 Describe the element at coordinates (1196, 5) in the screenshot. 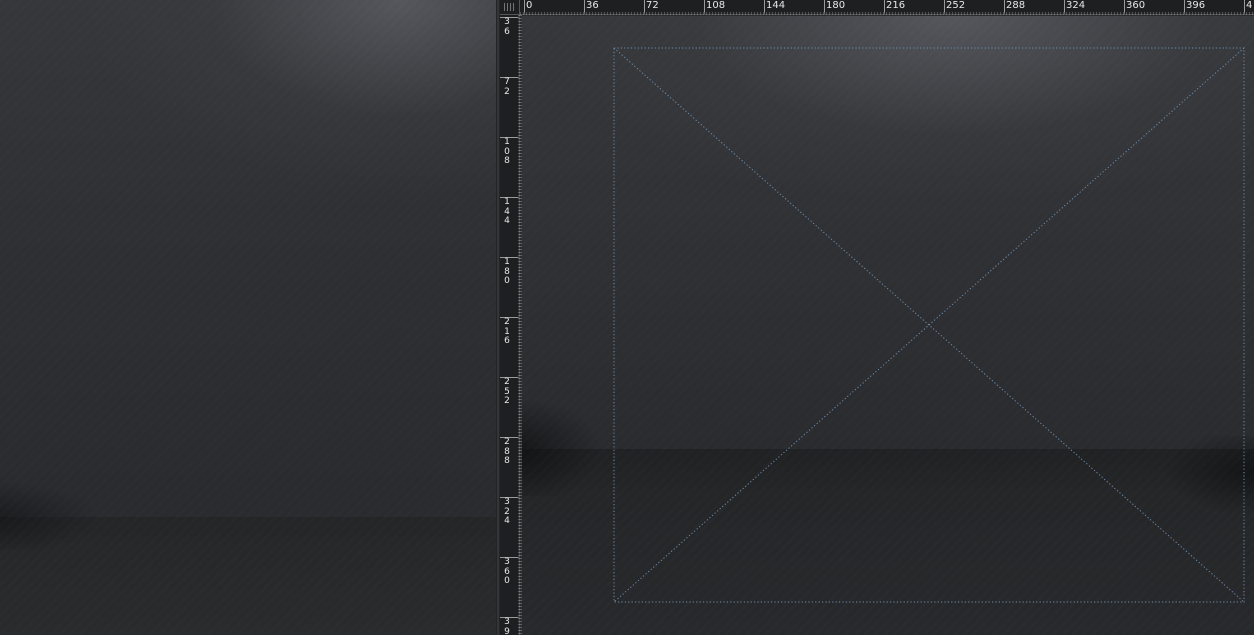

I see `ruler-tick-label: 396` at that location.